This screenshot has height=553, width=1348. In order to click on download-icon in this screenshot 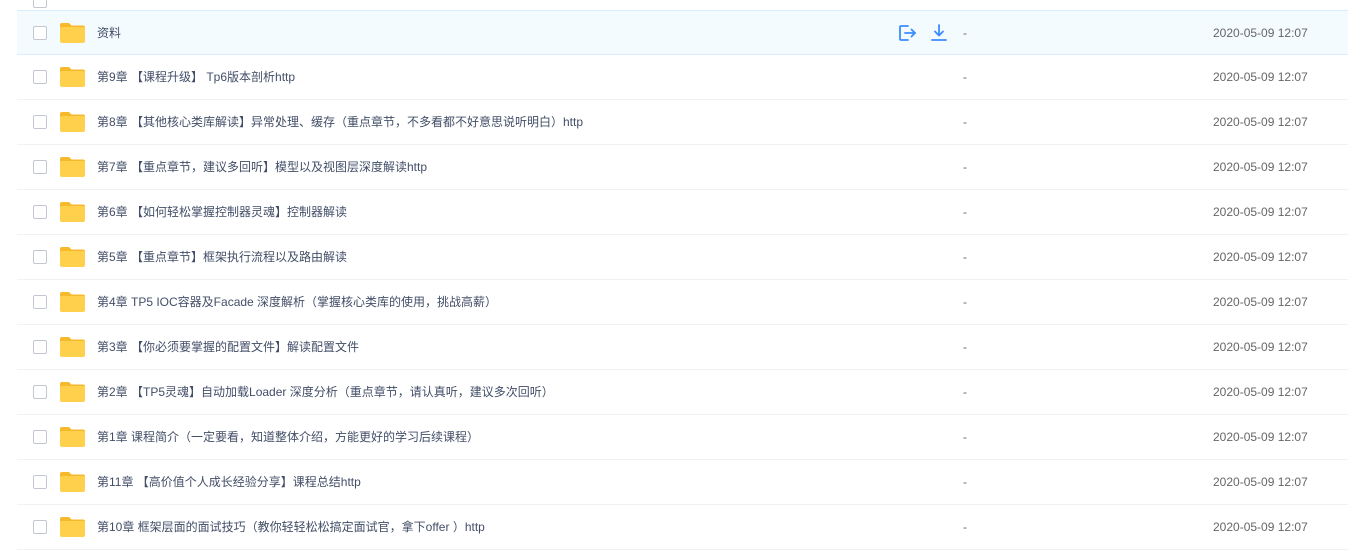, I will do `click(939, 33)`.